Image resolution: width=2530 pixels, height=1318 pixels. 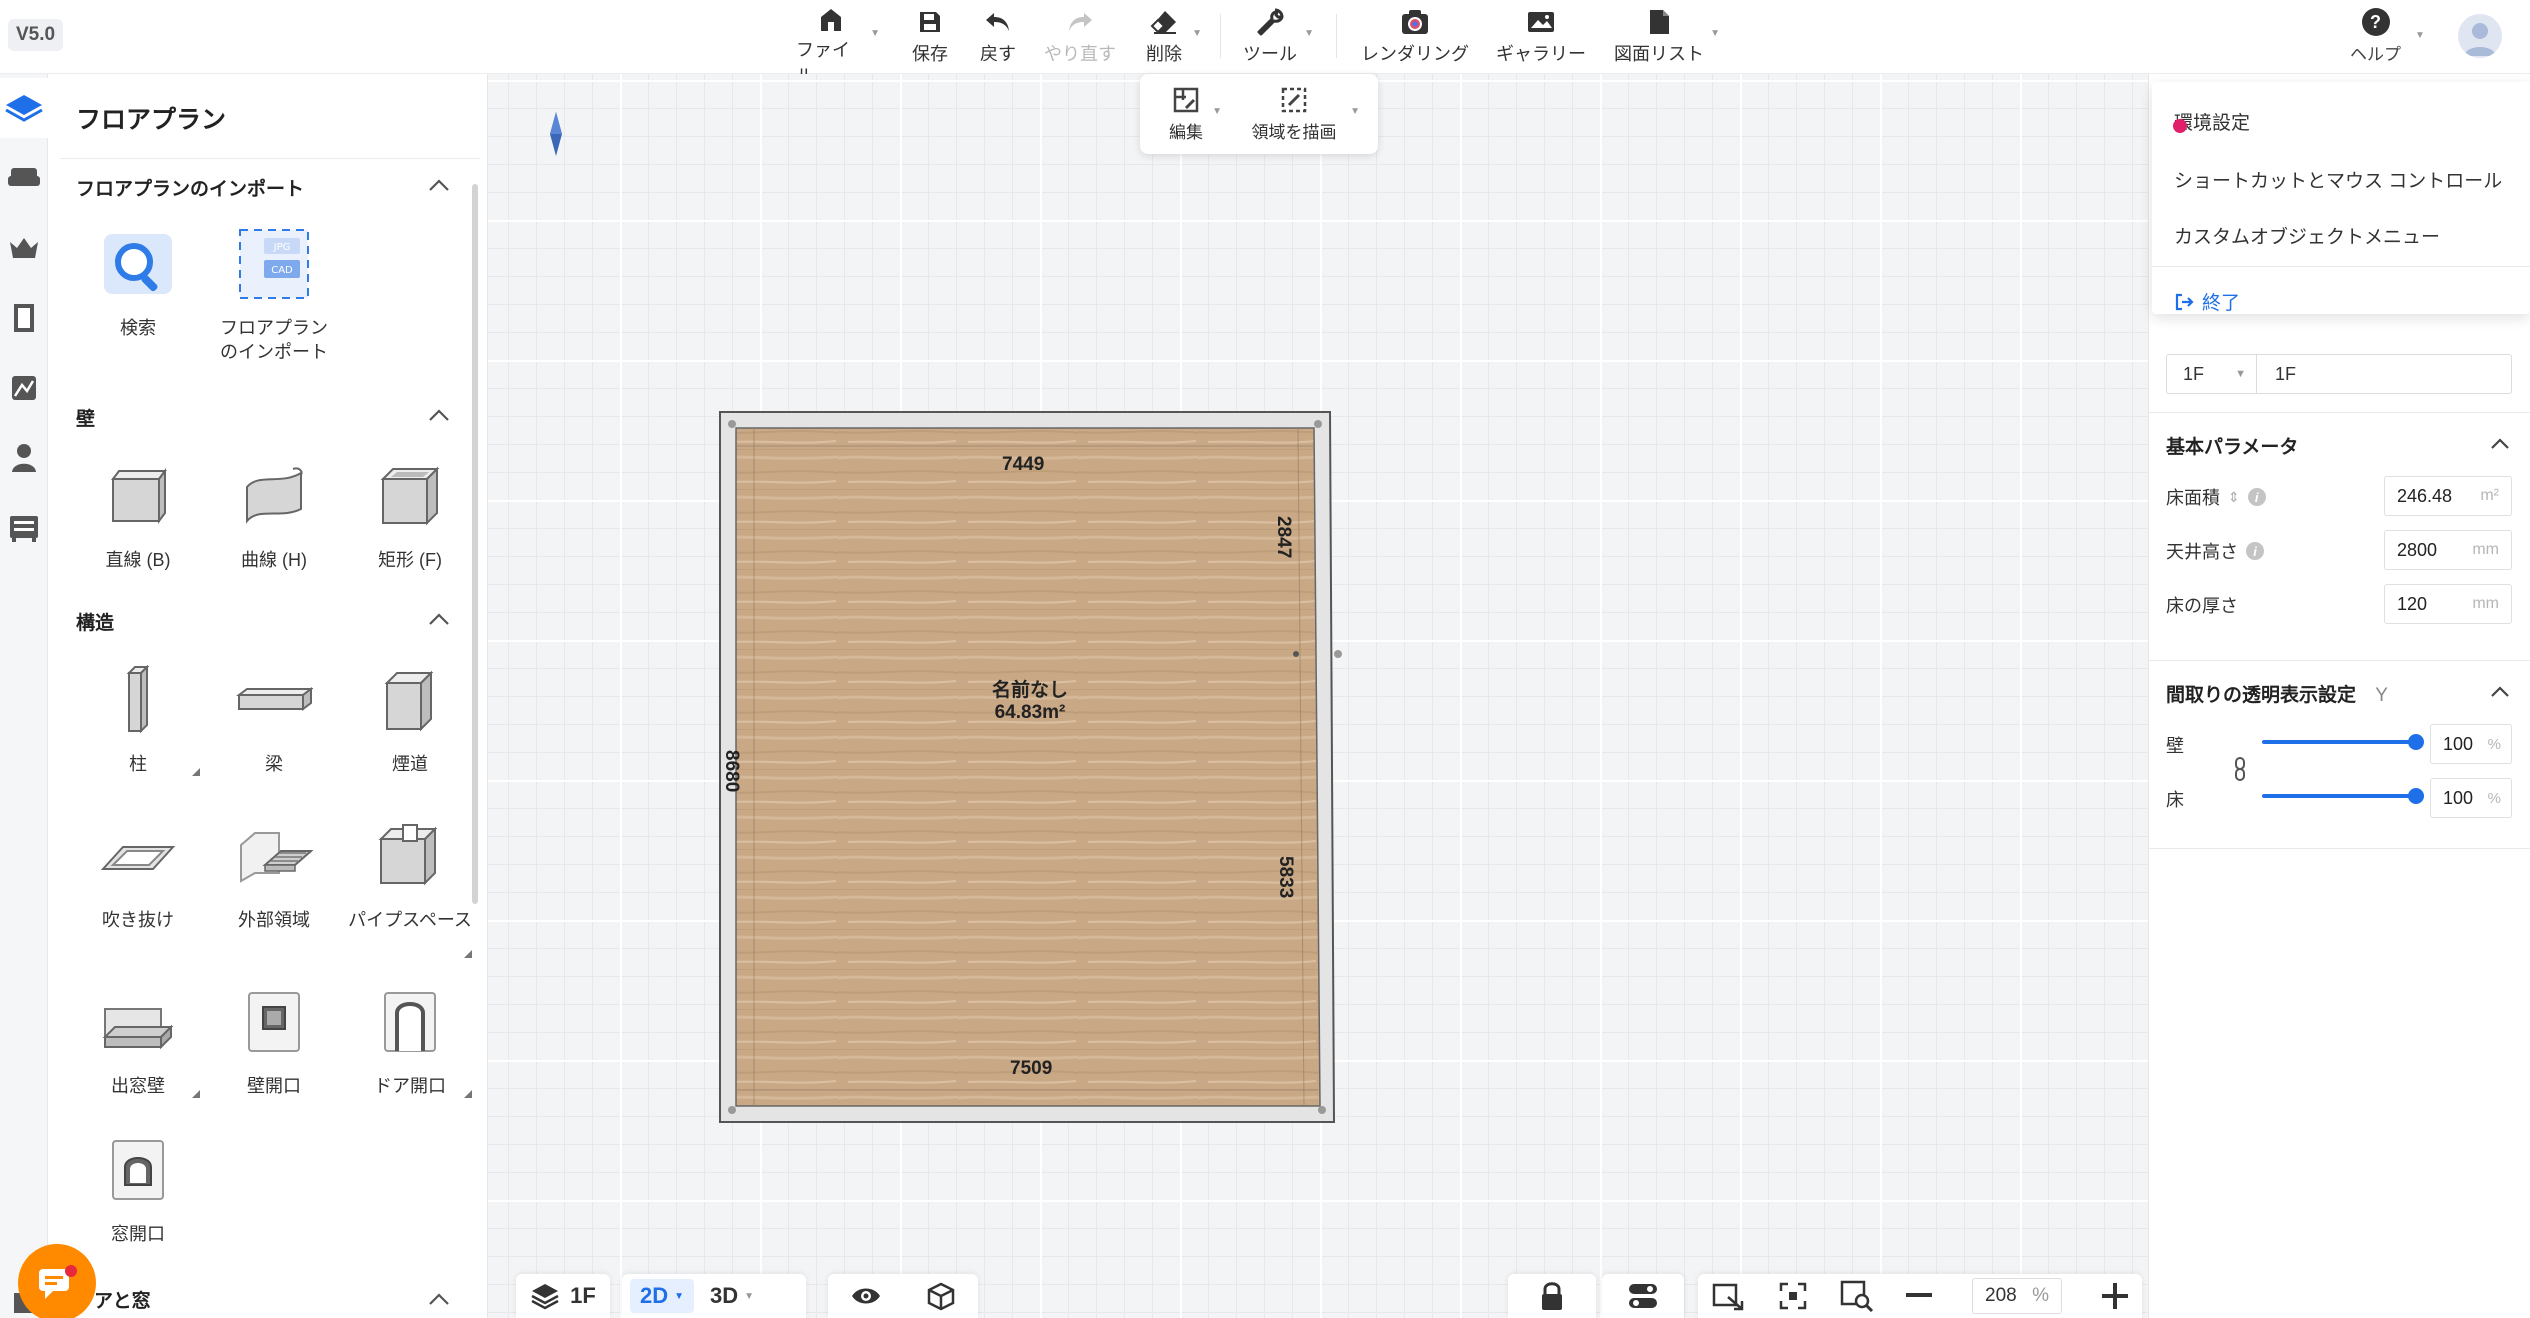 What do you see at coordinates (24, 178) in the screenshot?
I see `rail-furniture` at bounding box center [24, 178].